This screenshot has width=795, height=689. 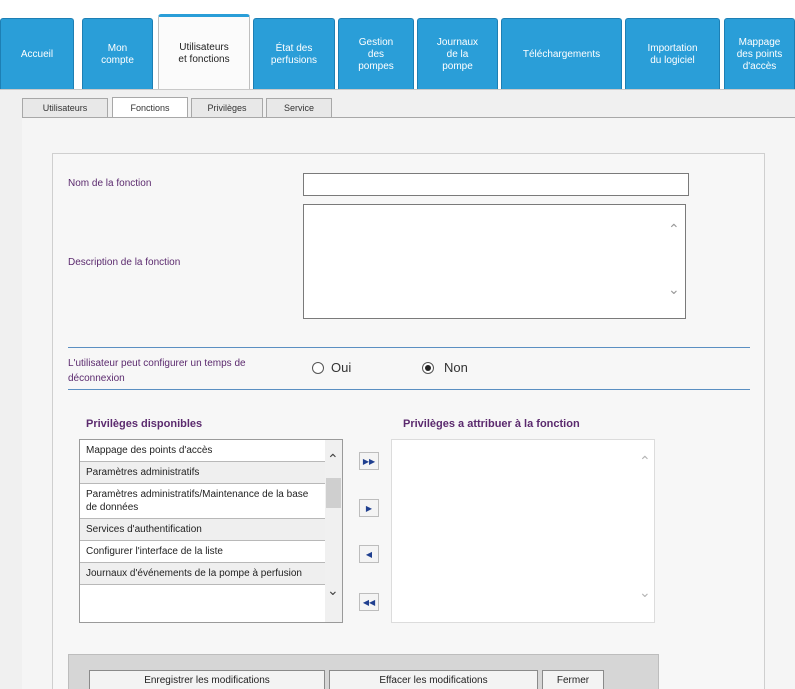 I want to click on list-item: Services d'authentification, so click(x=203, y=530).